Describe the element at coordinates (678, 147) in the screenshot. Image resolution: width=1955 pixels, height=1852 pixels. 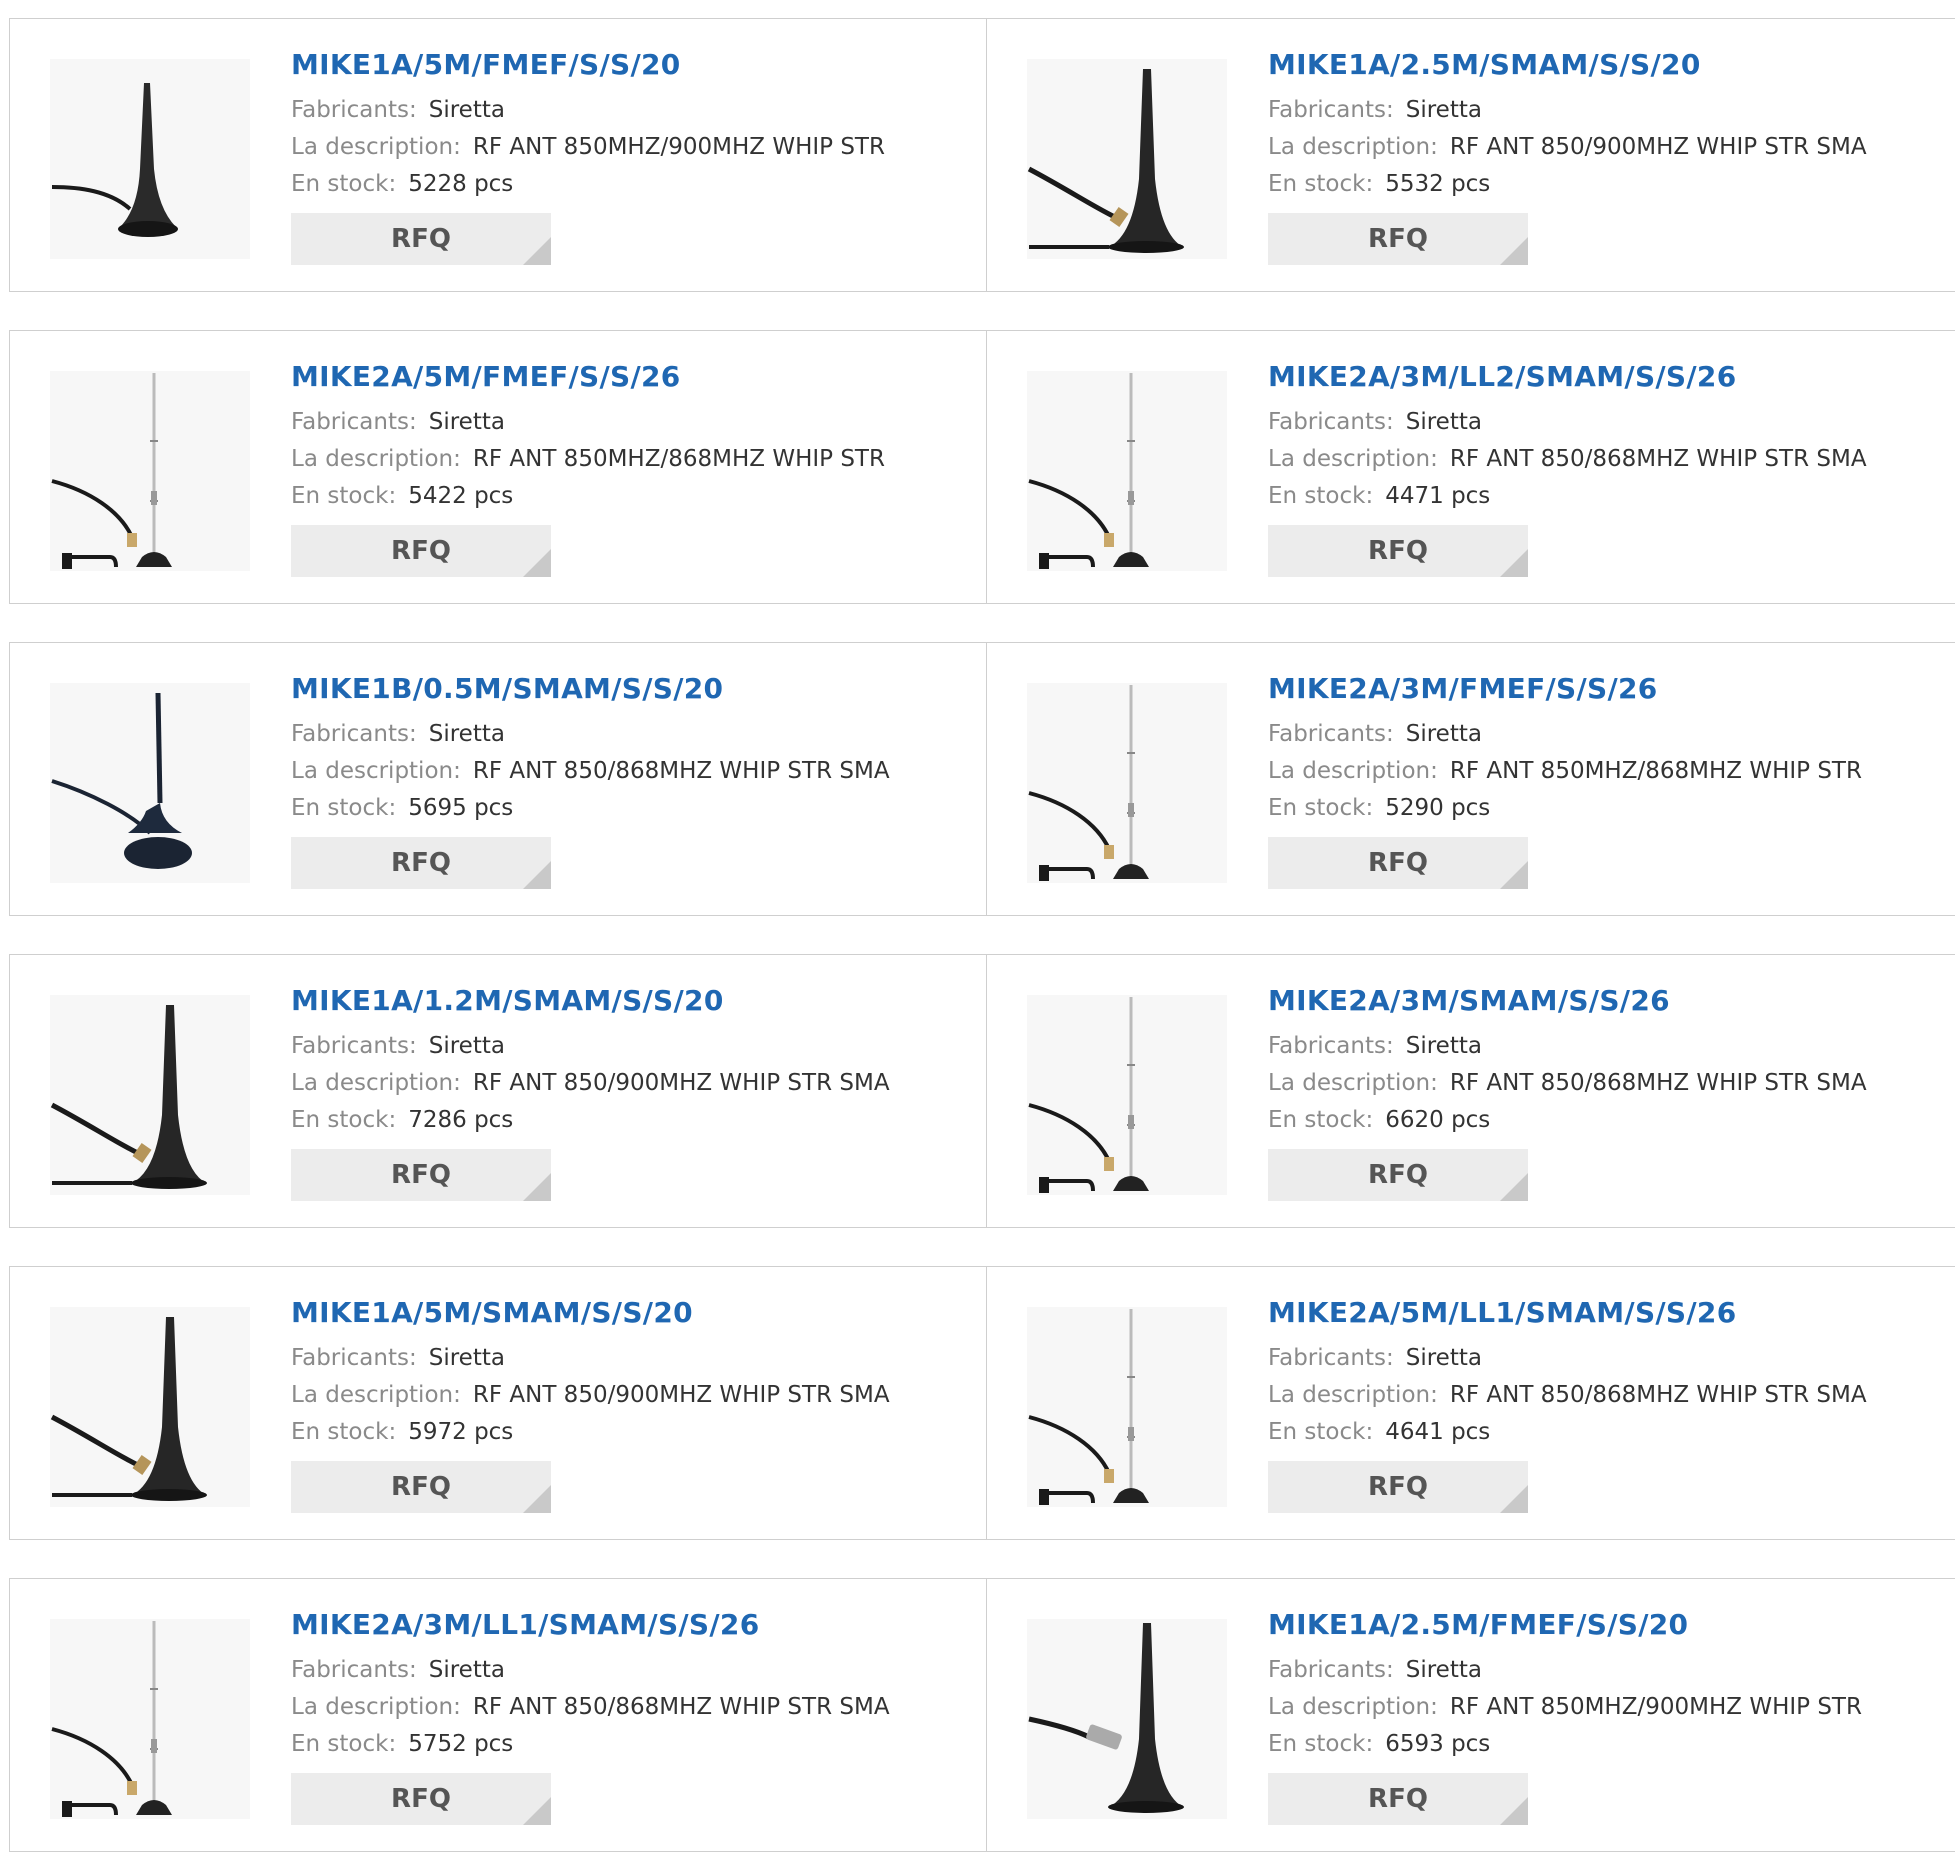
I see `description-field-value: RF ANT 850MHZ/900MHZ WHIP STR` at that location.